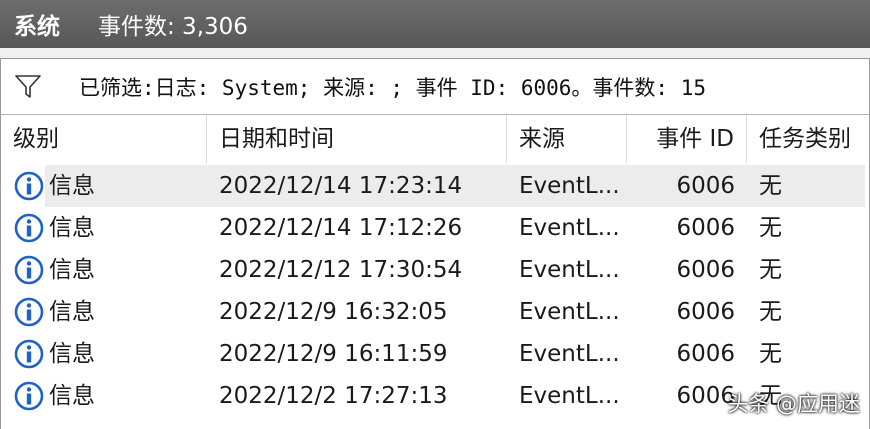 Image resolution: width=870 pixels, height=429 pixels. I want to click on table-row: 信息 2022/12/14 17:23:14 EventL... 6006 无, so click(435, 186).